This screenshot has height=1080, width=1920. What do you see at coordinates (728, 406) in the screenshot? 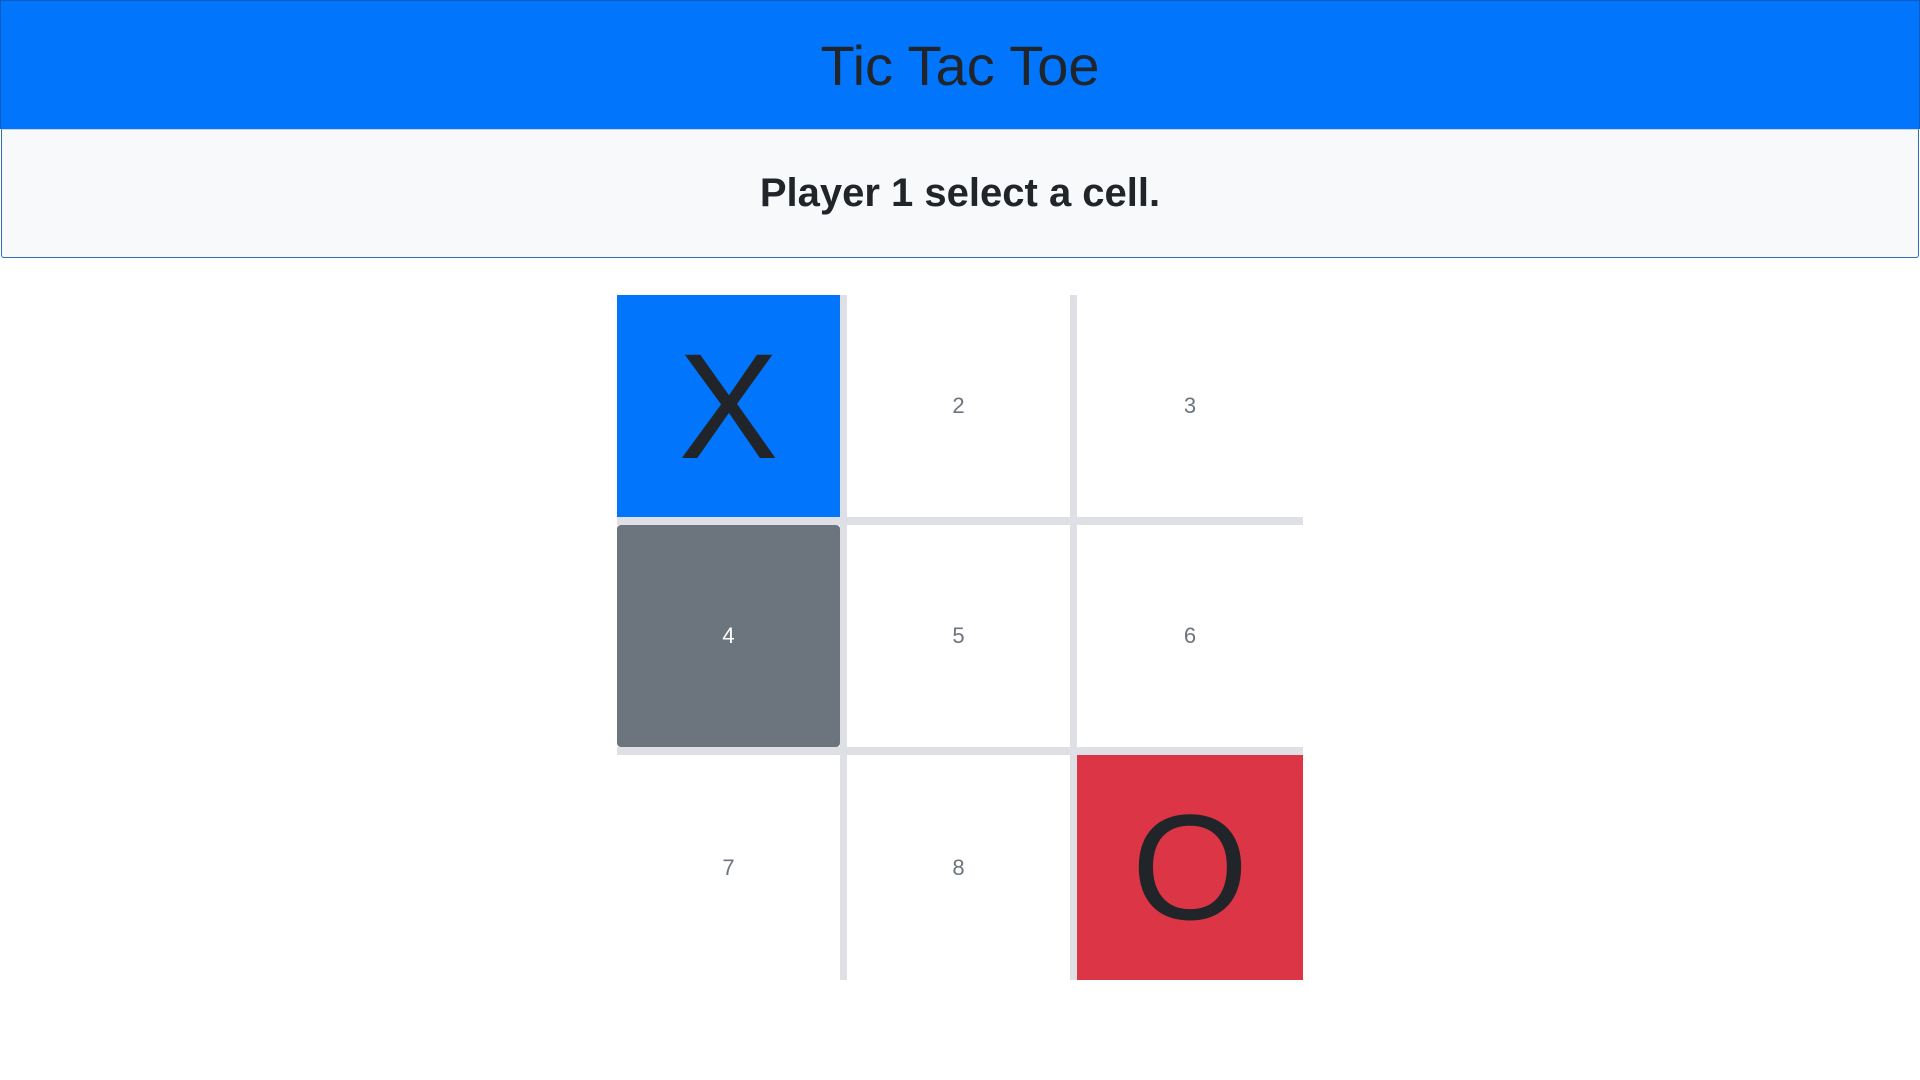
I see `board-cell-1: X` at bounding box center [728, 406].